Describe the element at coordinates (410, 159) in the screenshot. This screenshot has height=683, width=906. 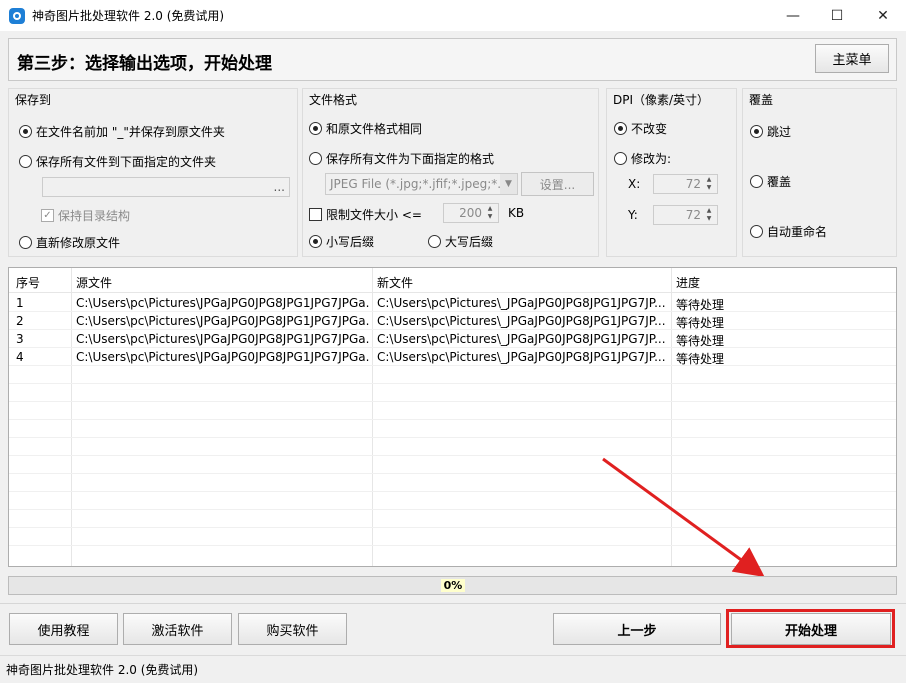
I see `radio-label: 保存所有文件为下面指定的格式` at that location.